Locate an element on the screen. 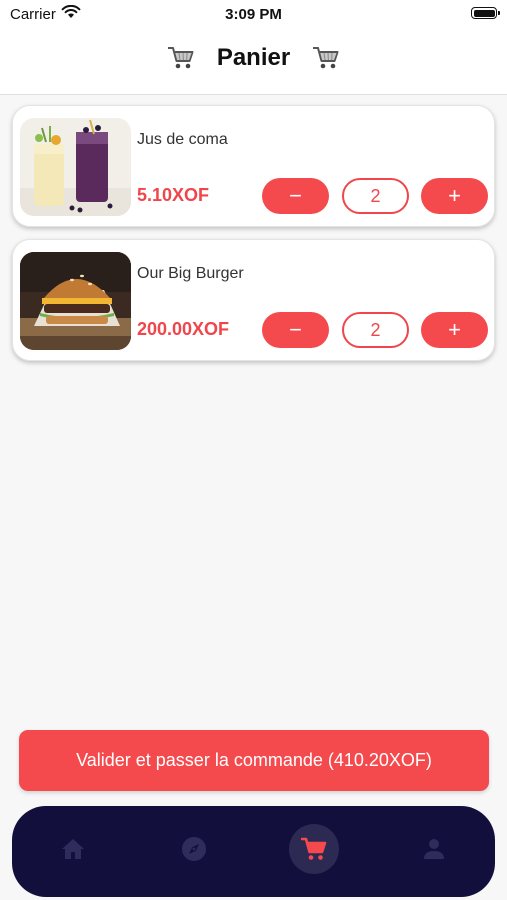 This screenshot has height=900, width=507. status-time: 3:09 PM is located at coordinates (253, 14).